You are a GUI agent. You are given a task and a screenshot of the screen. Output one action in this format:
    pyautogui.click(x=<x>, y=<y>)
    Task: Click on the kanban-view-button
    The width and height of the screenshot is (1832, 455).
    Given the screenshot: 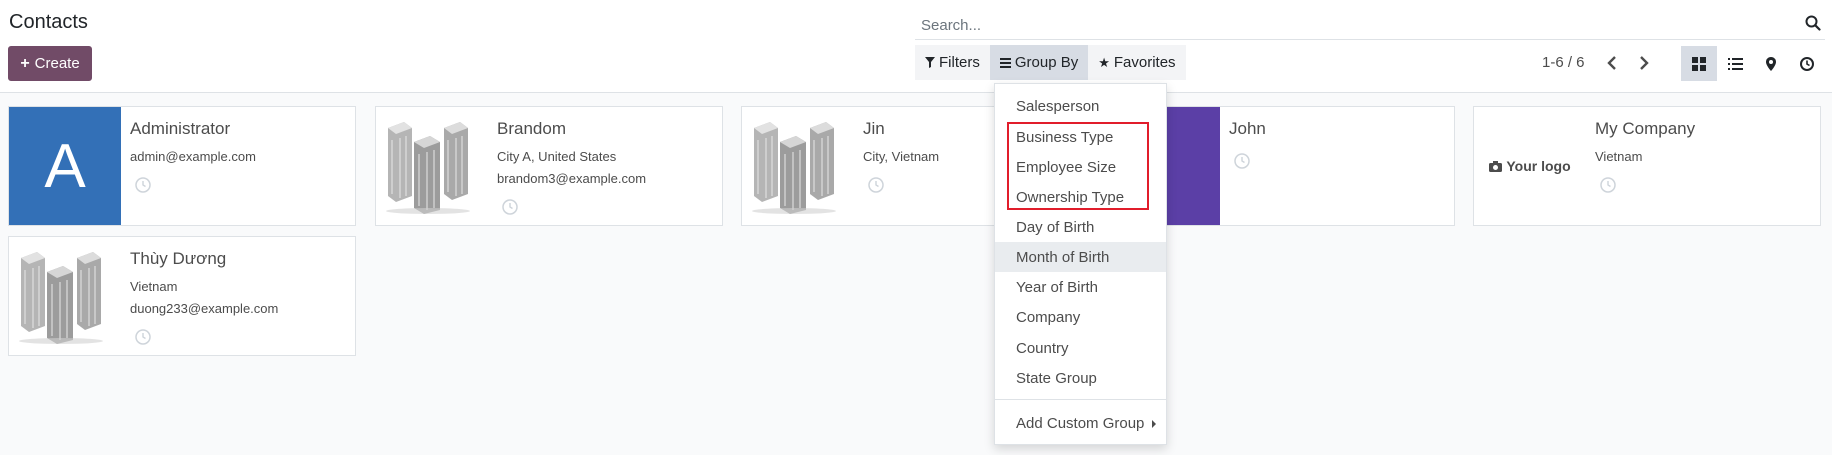 What is the action you would take?
    pyautogui.click(x=1699, y=63)
    